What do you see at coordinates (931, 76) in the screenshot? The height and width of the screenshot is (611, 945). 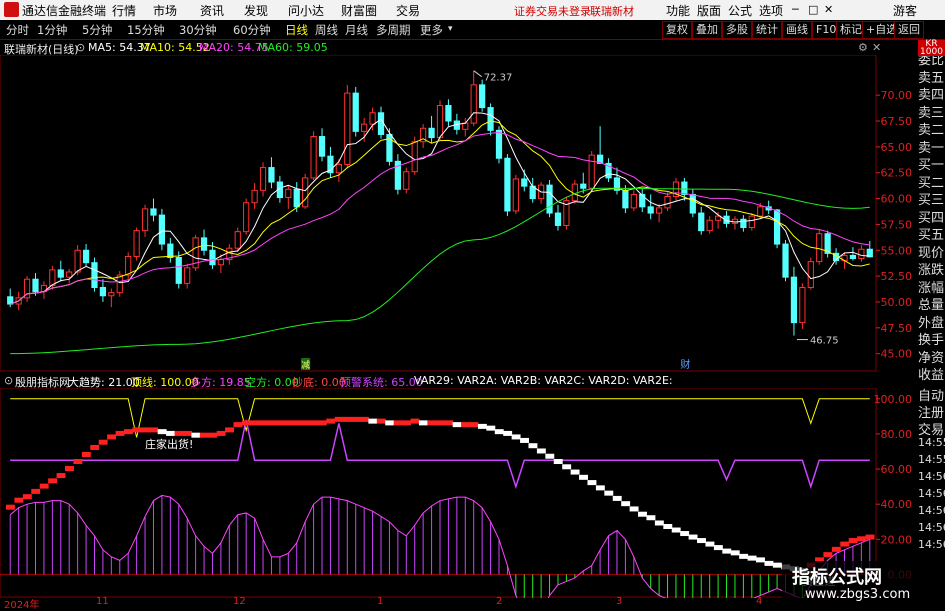 I see `side-panel-item: 卖五` at bounding box center [931, 76].